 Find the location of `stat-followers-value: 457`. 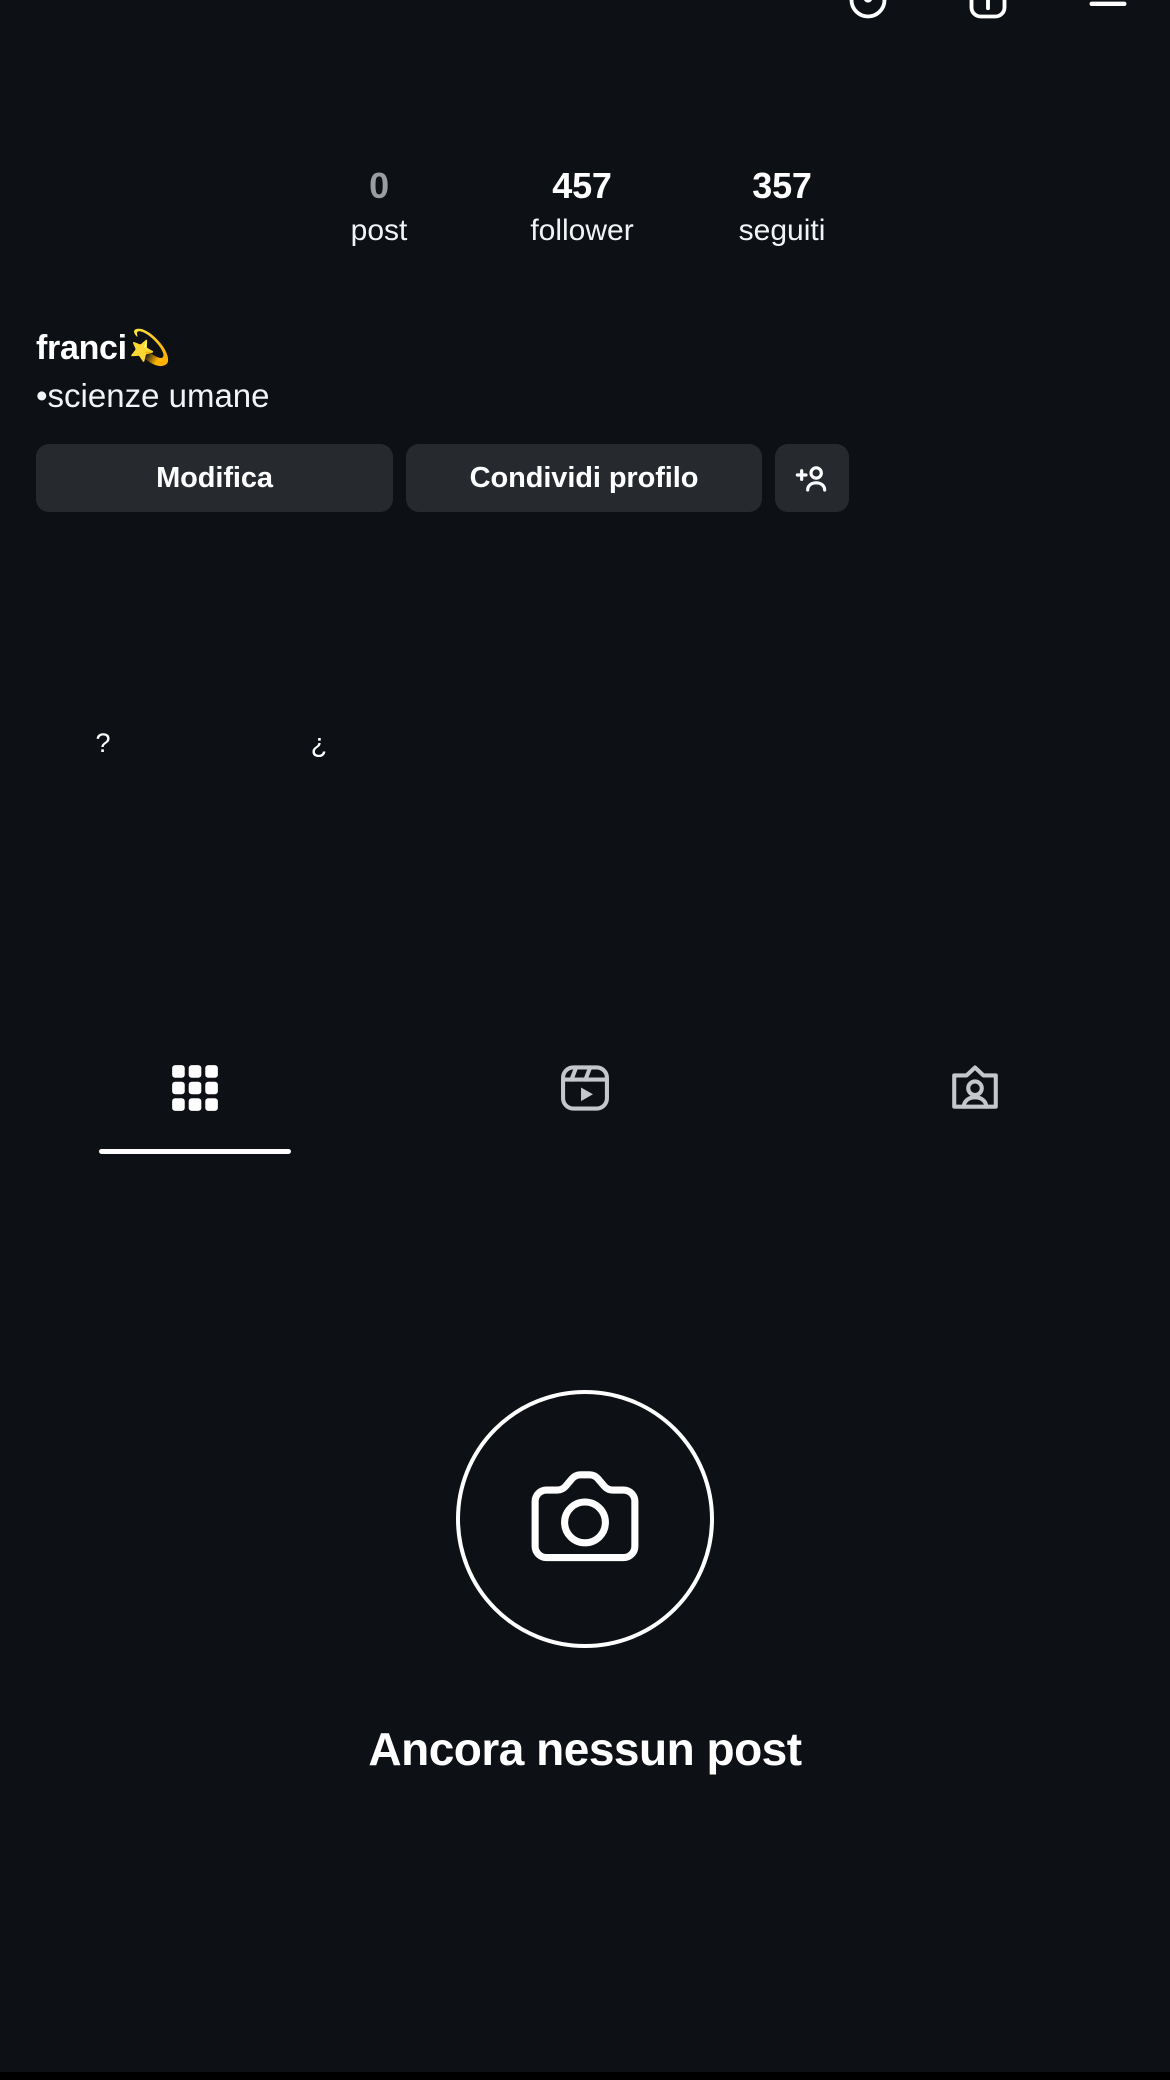

stat-followers-value: 457 is located at coordinates (582, 185).